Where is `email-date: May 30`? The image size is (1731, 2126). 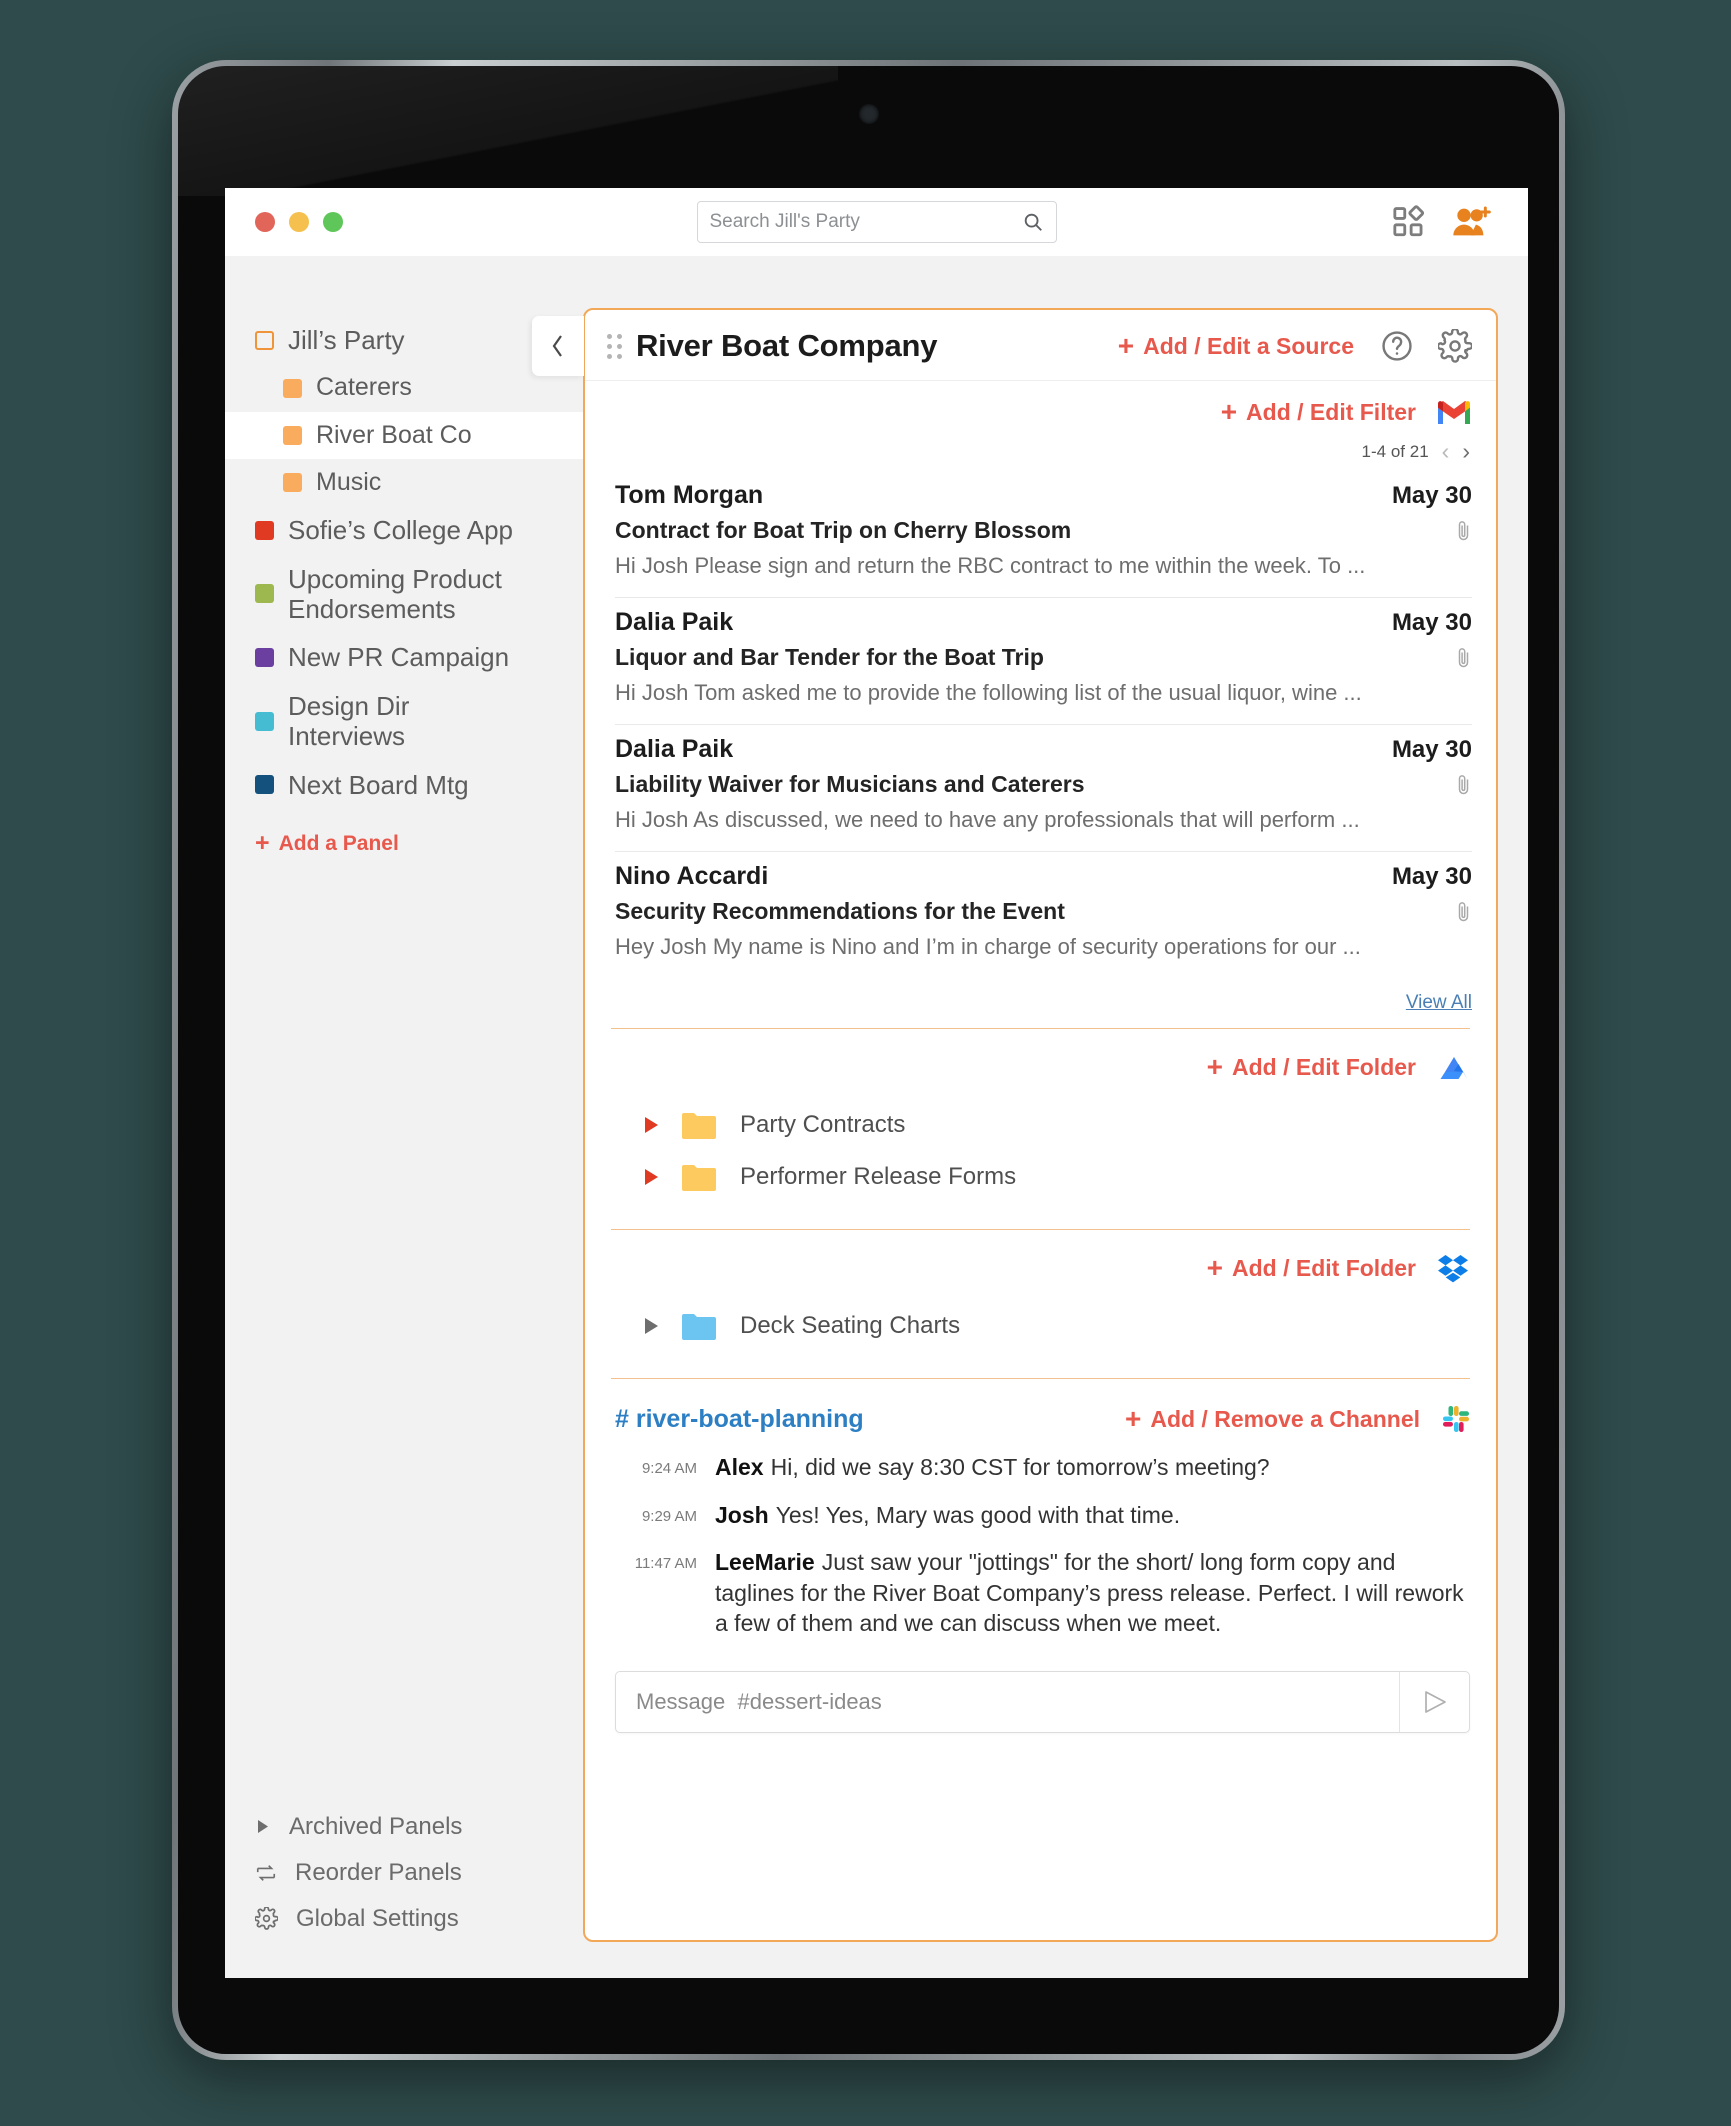
email-date: May 30 is located at coordinates (1431, 495).